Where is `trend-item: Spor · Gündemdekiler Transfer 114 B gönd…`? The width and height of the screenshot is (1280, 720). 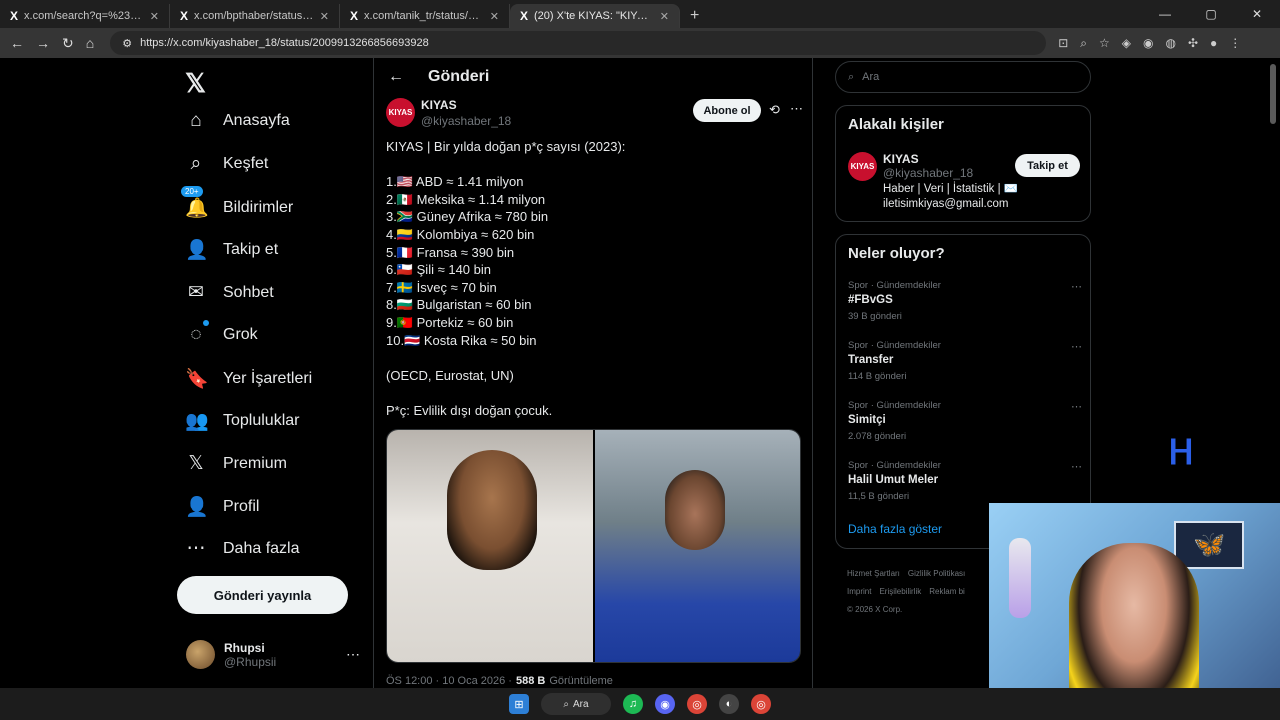
trend-item: Spor · Gündemdekiler Transfer 114 B gönd… is located at coordinates (965, 361).